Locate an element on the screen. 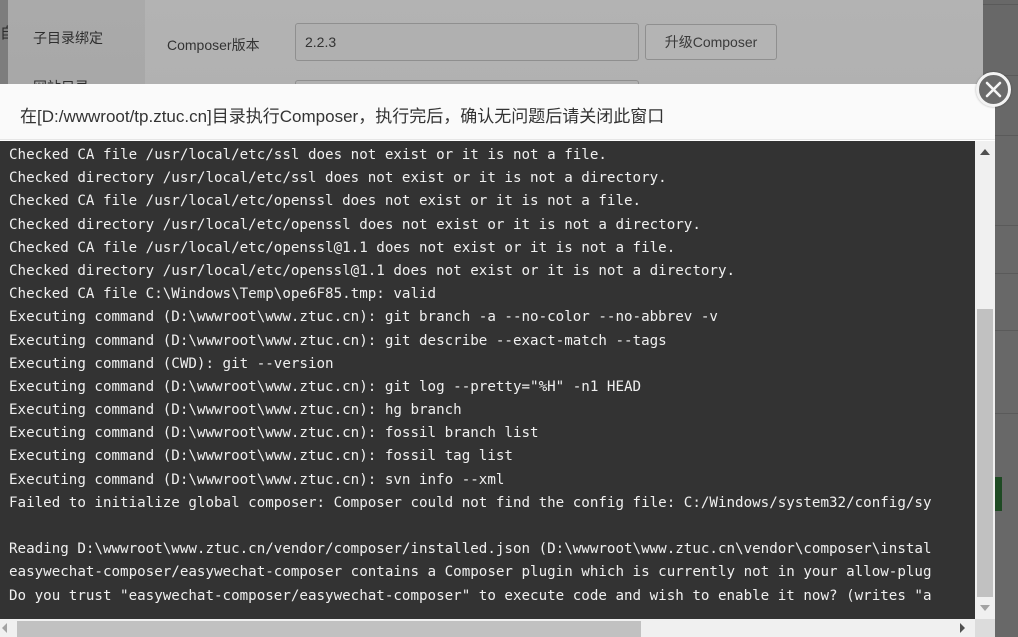  console-line: Executing command (CWD): git --version is located at coordinates (171, 363).